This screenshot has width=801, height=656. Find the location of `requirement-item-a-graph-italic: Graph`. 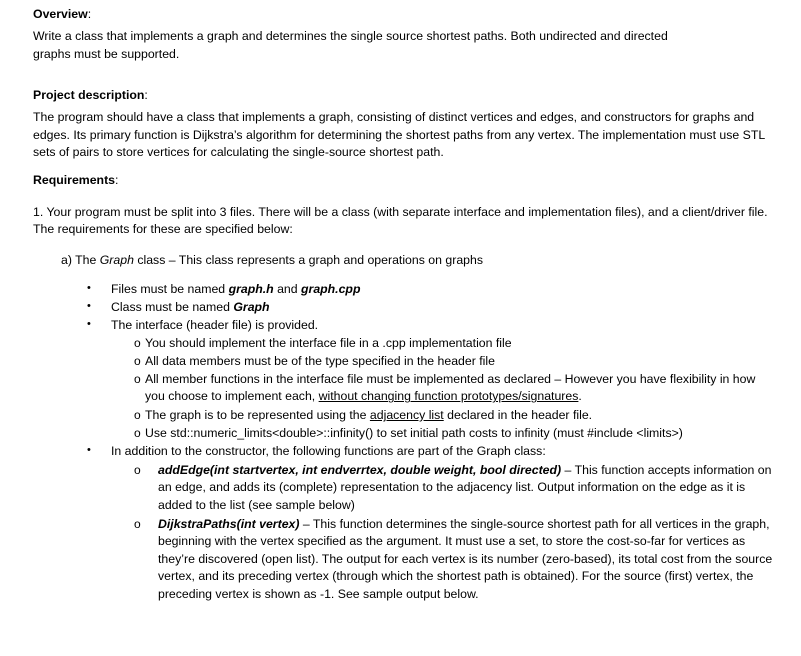

requirement-item-a-graph-italic: Graph is located at coordinates (116, 260).